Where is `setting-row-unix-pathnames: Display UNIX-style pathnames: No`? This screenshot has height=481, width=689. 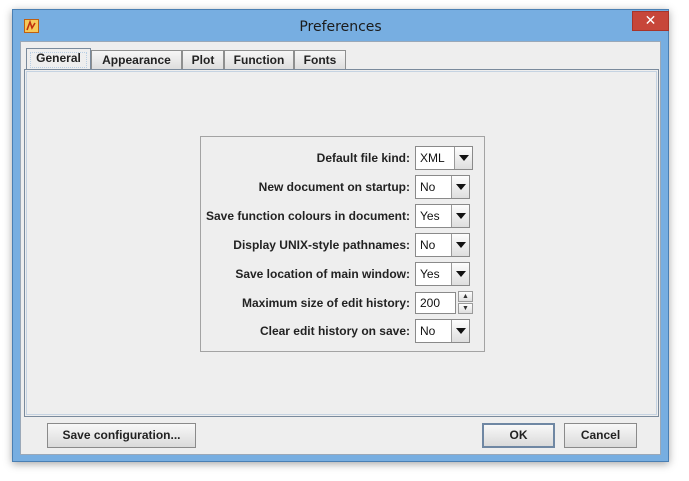 setting-row-unix-pathnames: Display UNIX-style pathnames: No is located at coordinates (342, 245).